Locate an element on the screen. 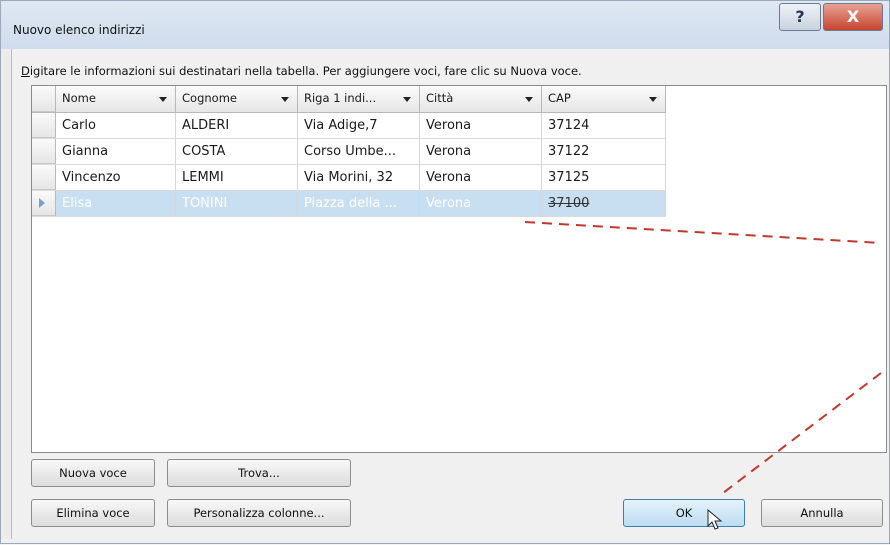 Image resolution: width=890 pixels, height=545 pixels. table-row: Gianna COSTA Corso Umbe... Verona 37122 is located at coordinates (349, 152).